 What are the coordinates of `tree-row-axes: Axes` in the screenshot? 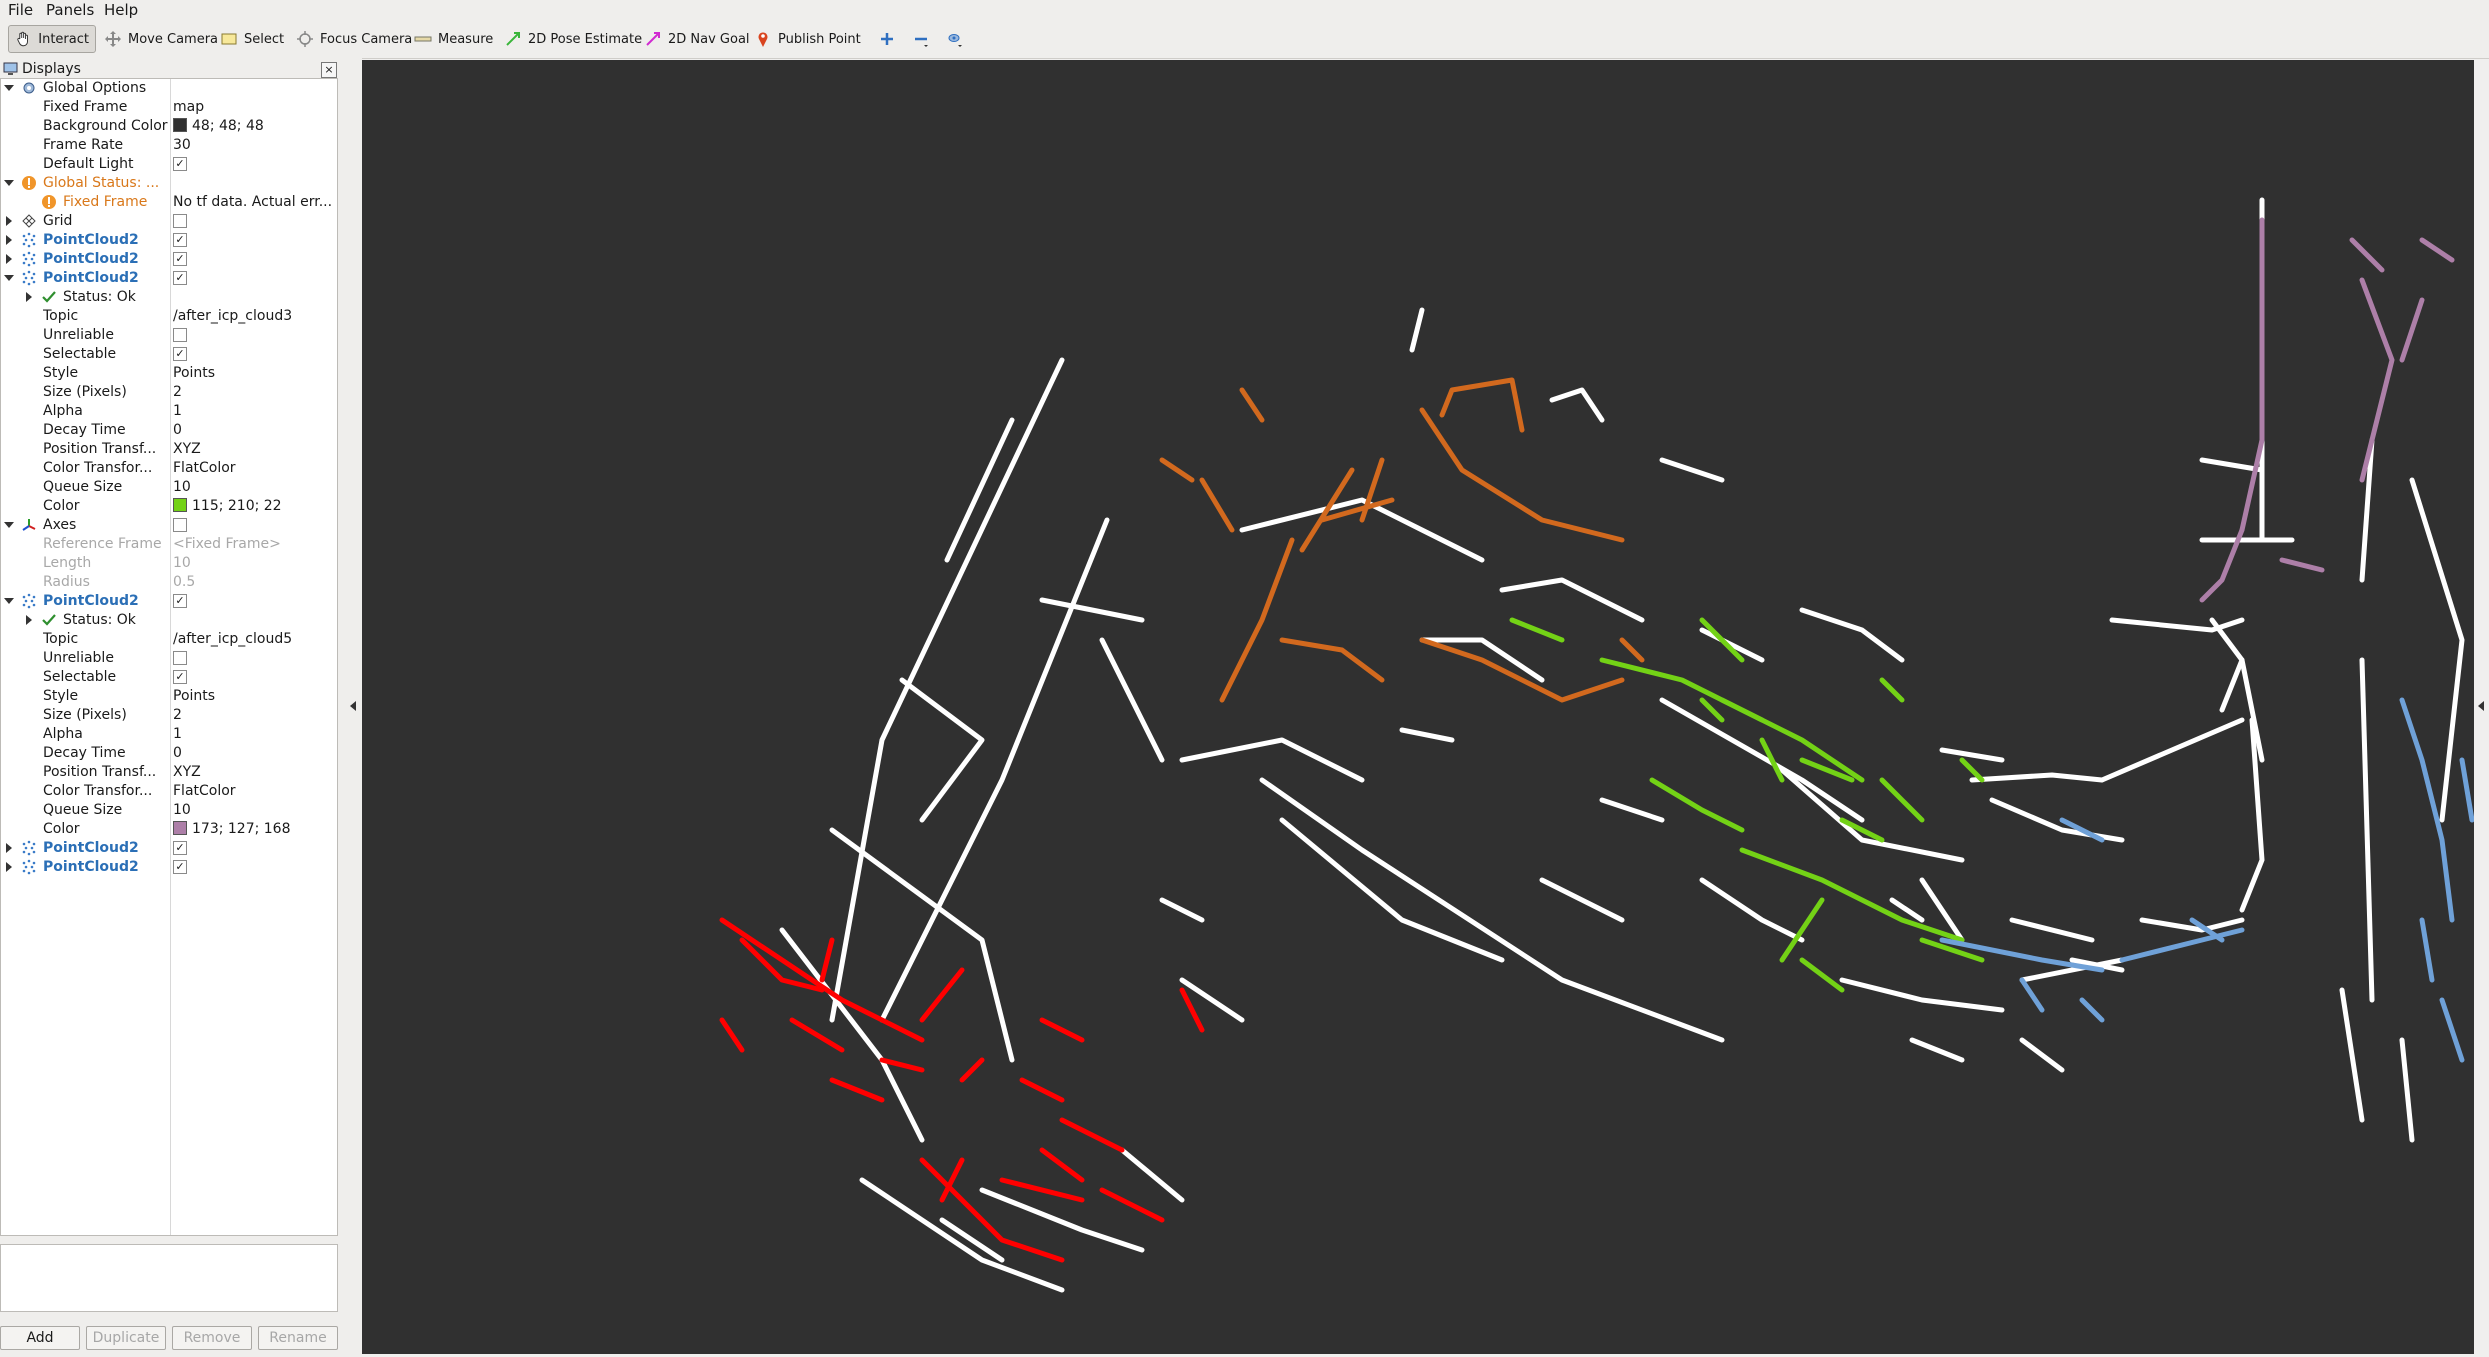 It's located at (169, 525).